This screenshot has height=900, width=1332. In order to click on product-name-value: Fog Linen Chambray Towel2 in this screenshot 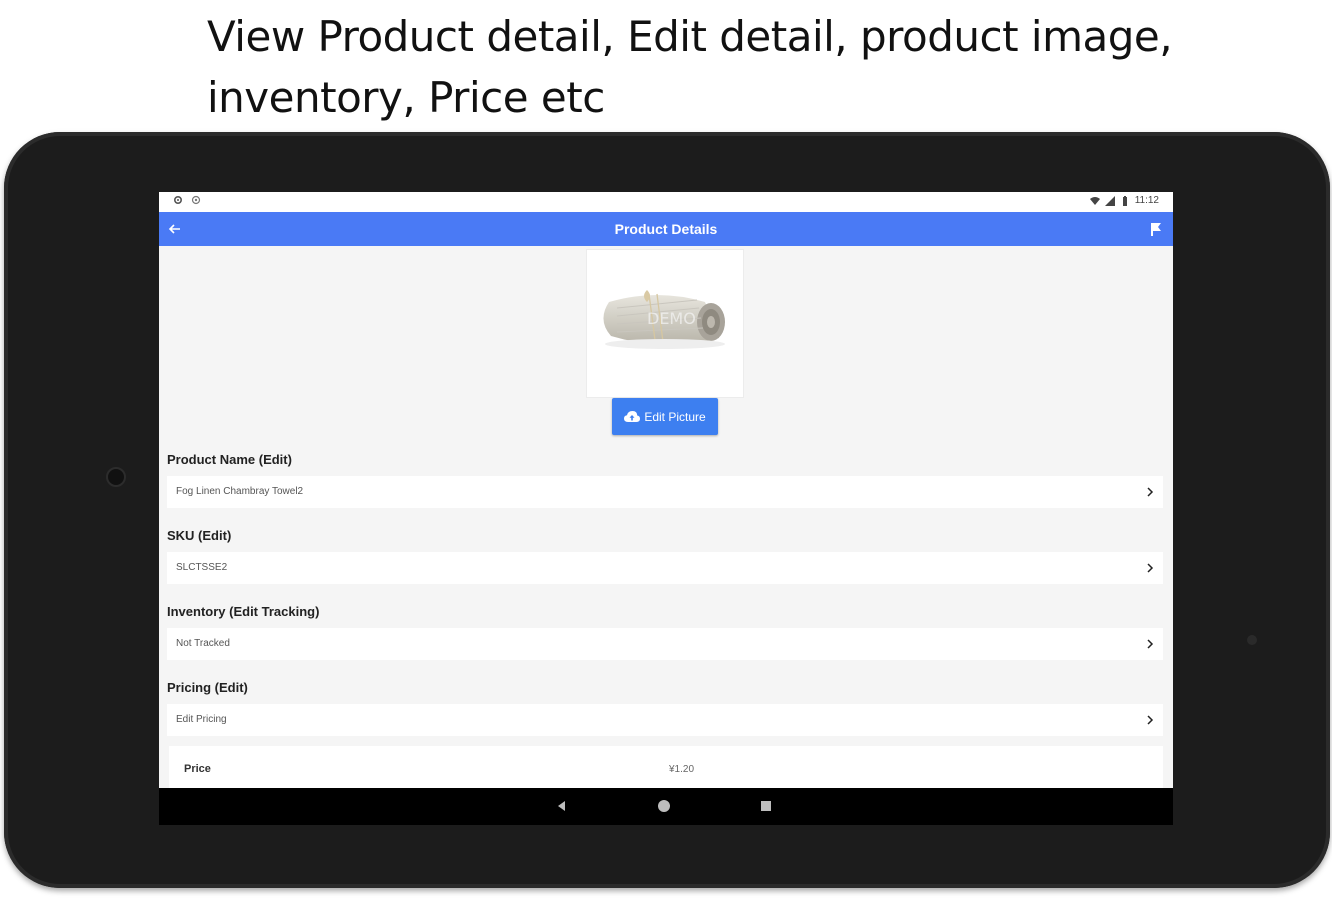, I will do `click(240, 491)`.